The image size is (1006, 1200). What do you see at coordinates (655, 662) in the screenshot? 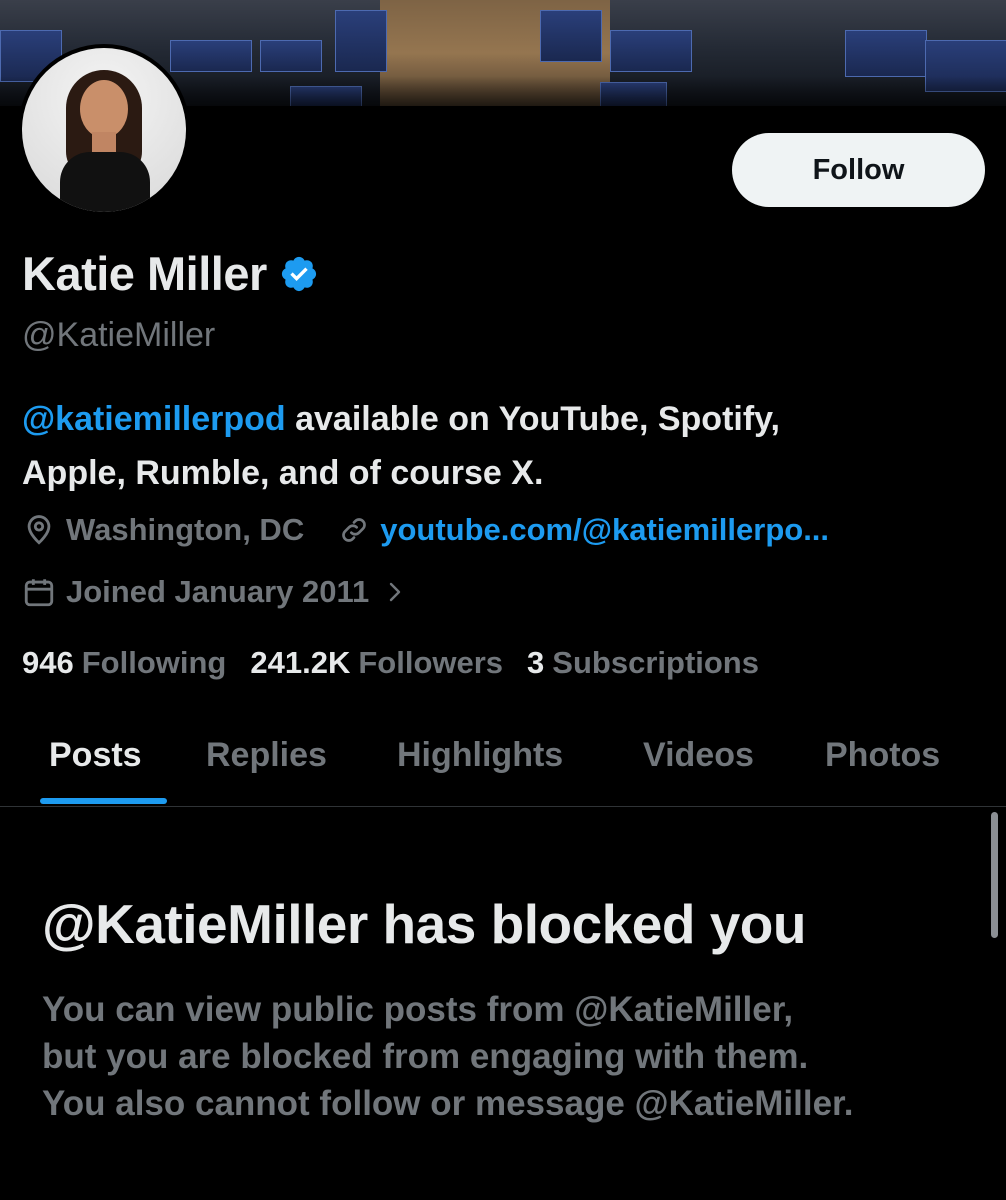
I see `subscriptions-label: Subscriptions` at bounding box center [655, 662].